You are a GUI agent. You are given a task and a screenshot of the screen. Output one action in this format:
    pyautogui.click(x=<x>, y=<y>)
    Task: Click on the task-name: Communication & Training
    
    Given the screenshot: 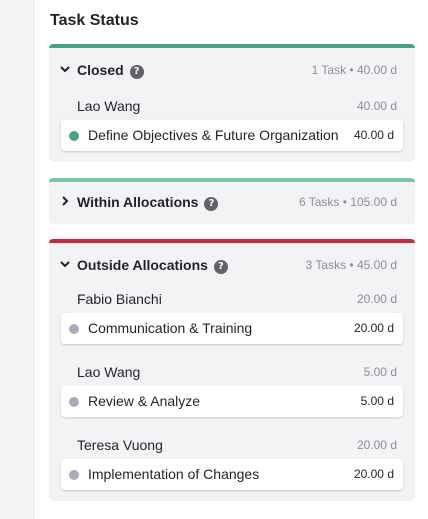 What is the action you would take?
    pyautogui.click(x=170, y=328)
    